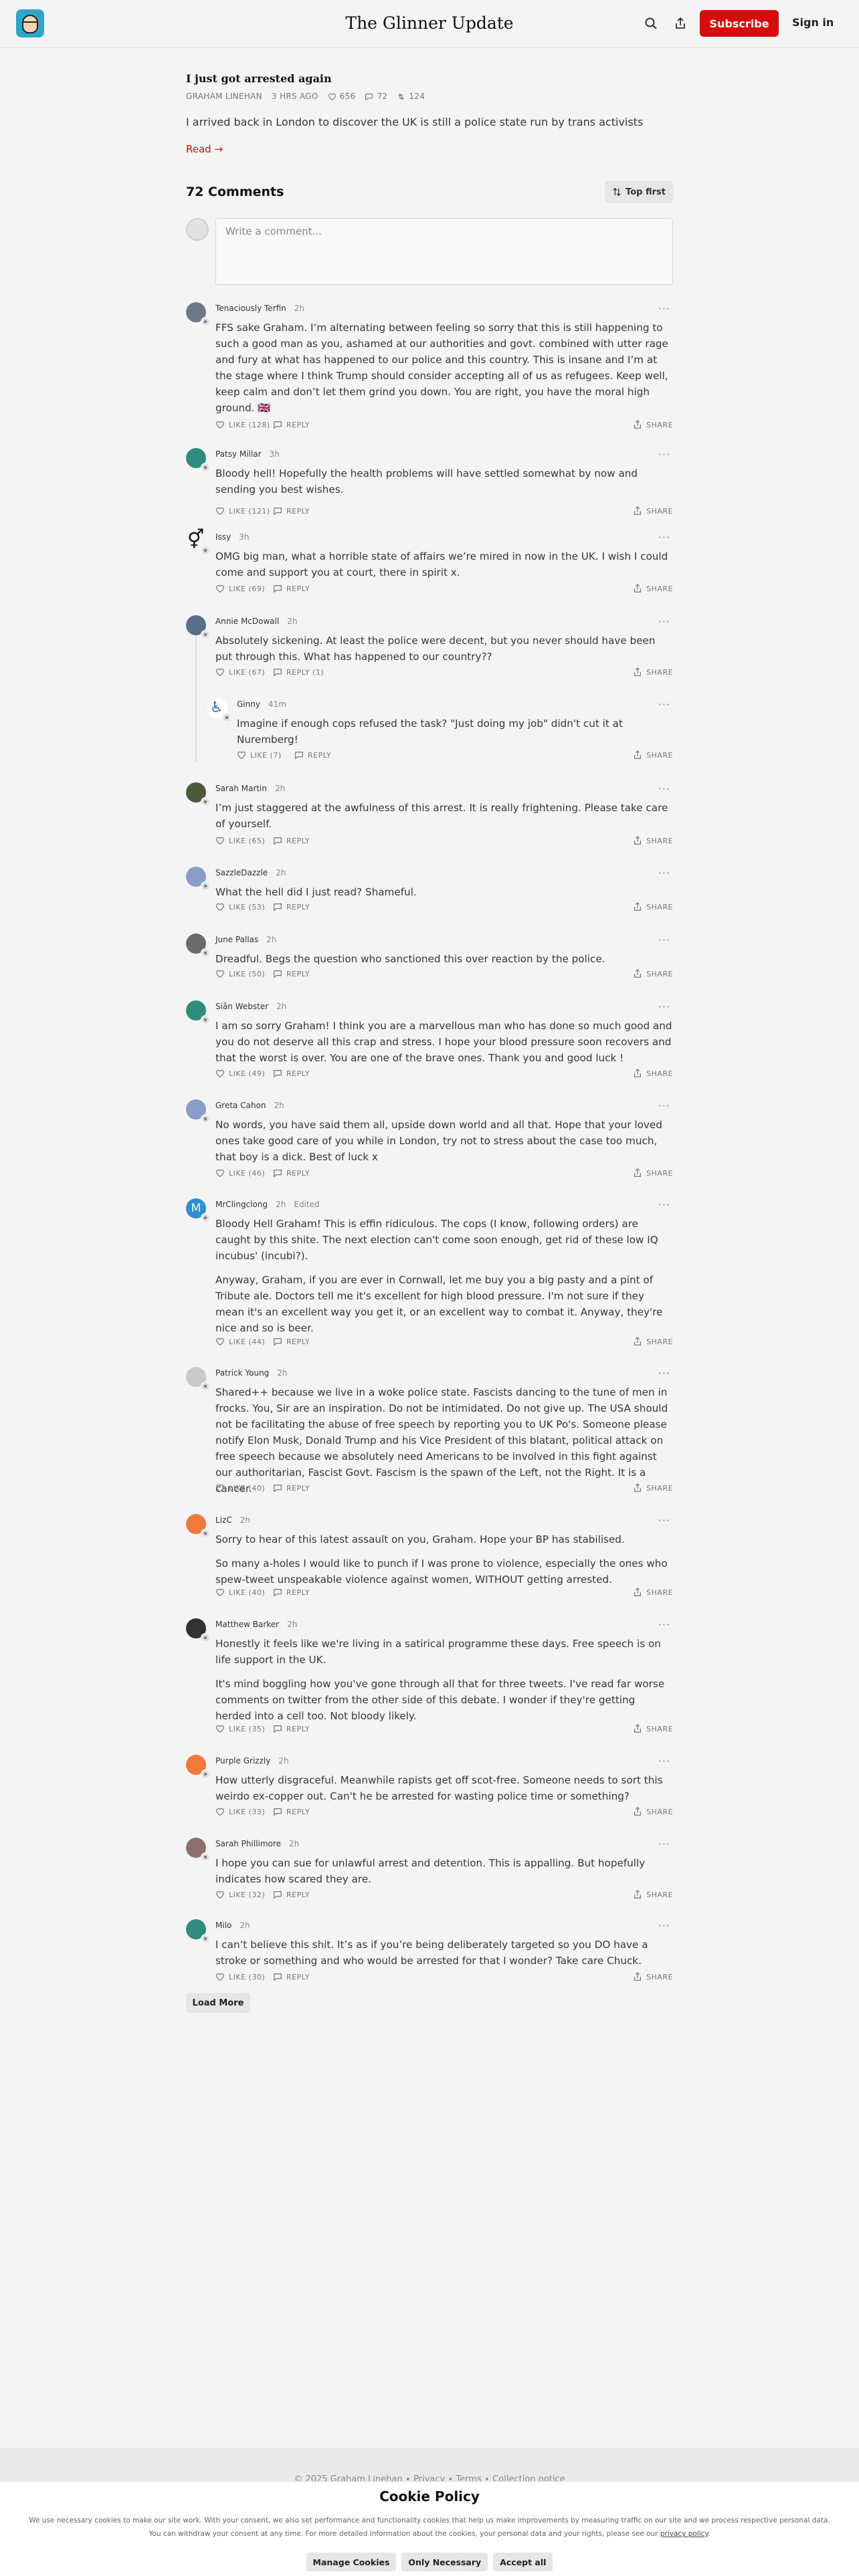 The height and width of the screenshot is (2576, 859). Describe the element at coordinates (242, 1205) in the screenshot. I see `commenter-name: MrClingclong` at that location.